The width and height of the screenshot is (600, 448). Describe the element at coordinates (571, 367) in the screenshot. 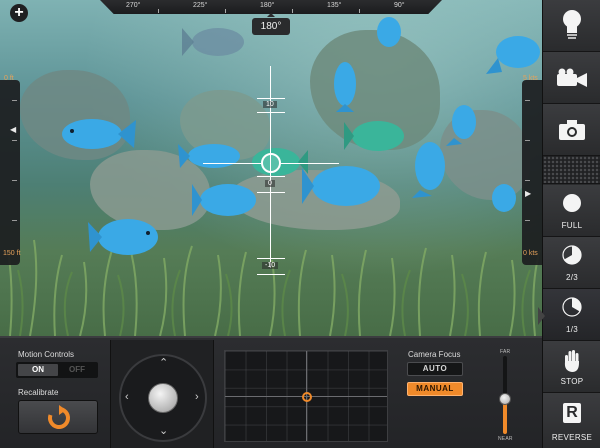

I see `stop-button: STOP` at that location.